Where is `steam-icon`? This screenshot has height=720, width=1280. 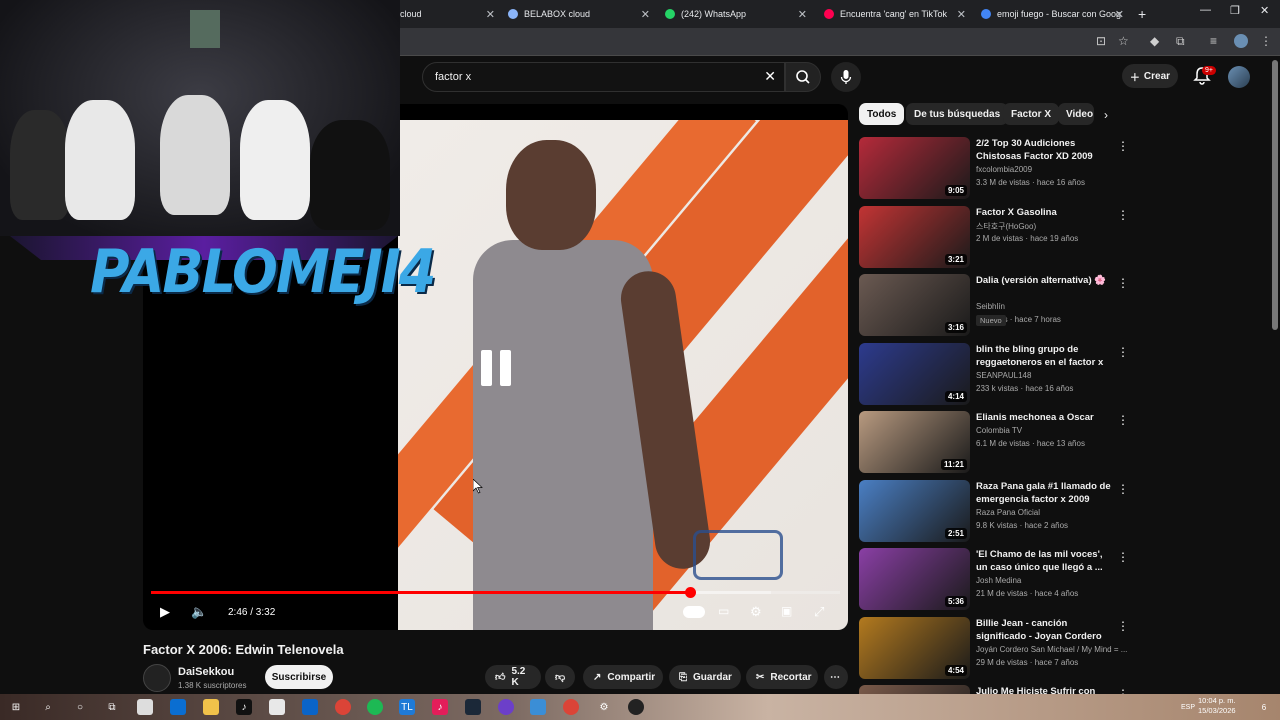 steam-icon is located at coordinates (473, 707).